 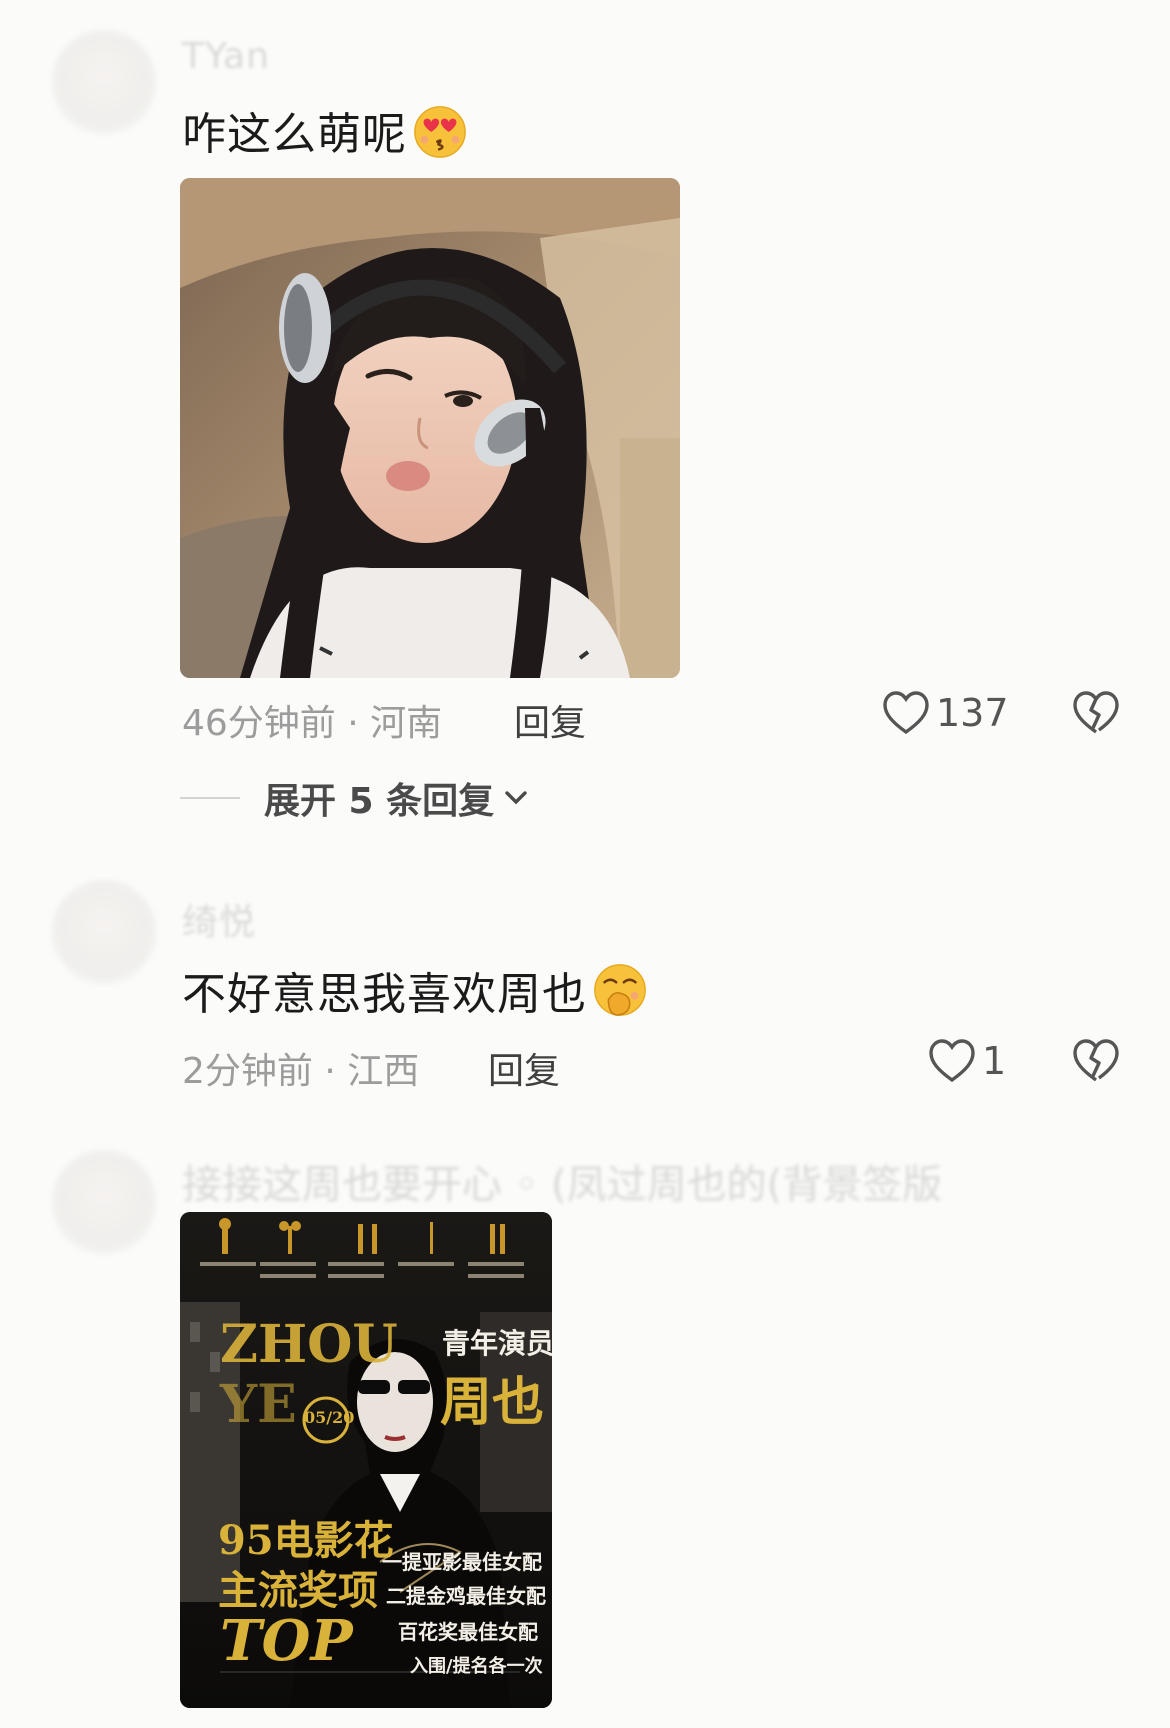 I want to click on comment-photo, so click(x=430, y=428).